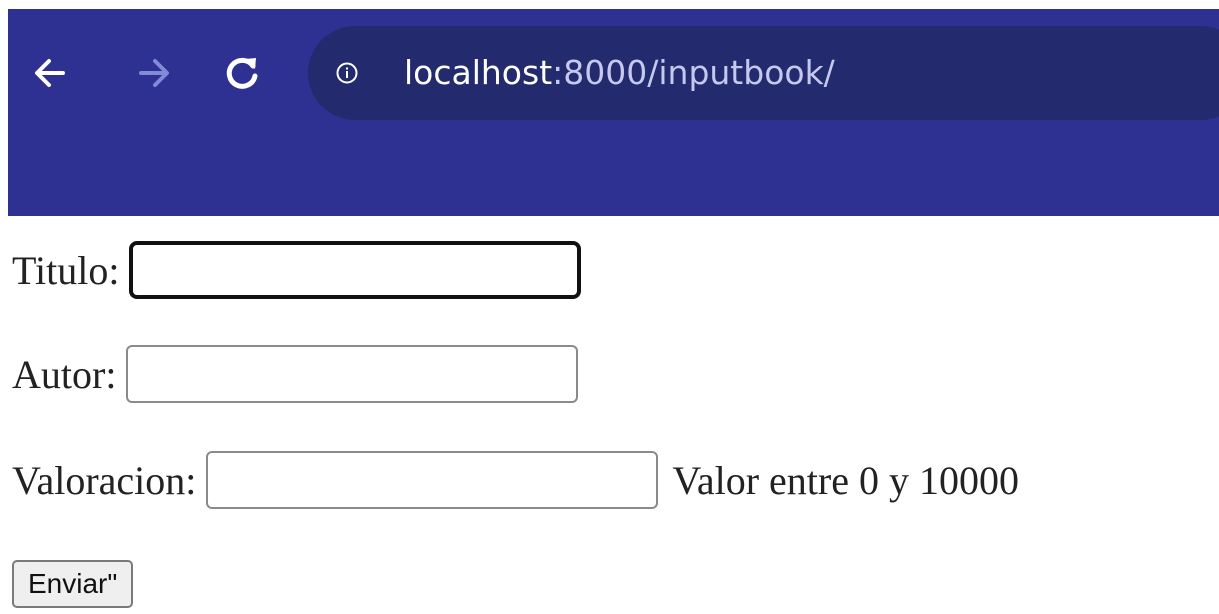 The image size is (1219, 614). I want to click on top-strip, so click(609, 4).